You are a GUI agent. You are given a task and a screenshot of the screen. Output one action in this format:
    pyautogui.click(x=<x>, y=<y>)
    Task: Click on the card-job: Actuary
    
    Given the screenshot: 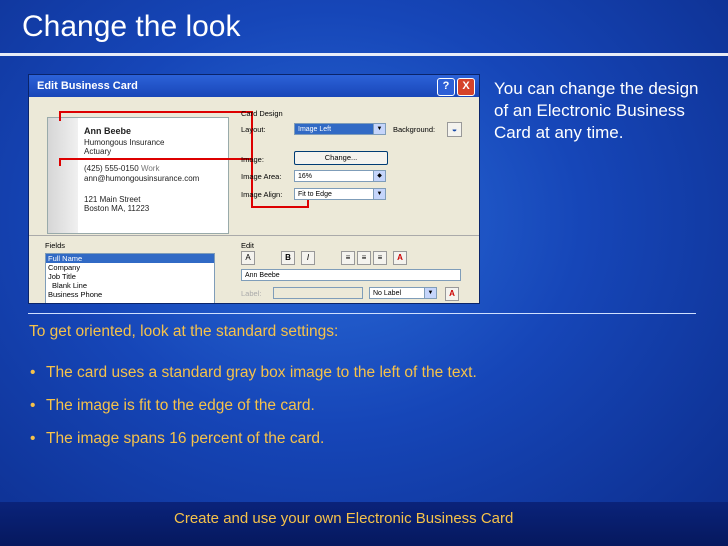 What is the action you would take?
    pyautogui.click(x=98, y=151)
    